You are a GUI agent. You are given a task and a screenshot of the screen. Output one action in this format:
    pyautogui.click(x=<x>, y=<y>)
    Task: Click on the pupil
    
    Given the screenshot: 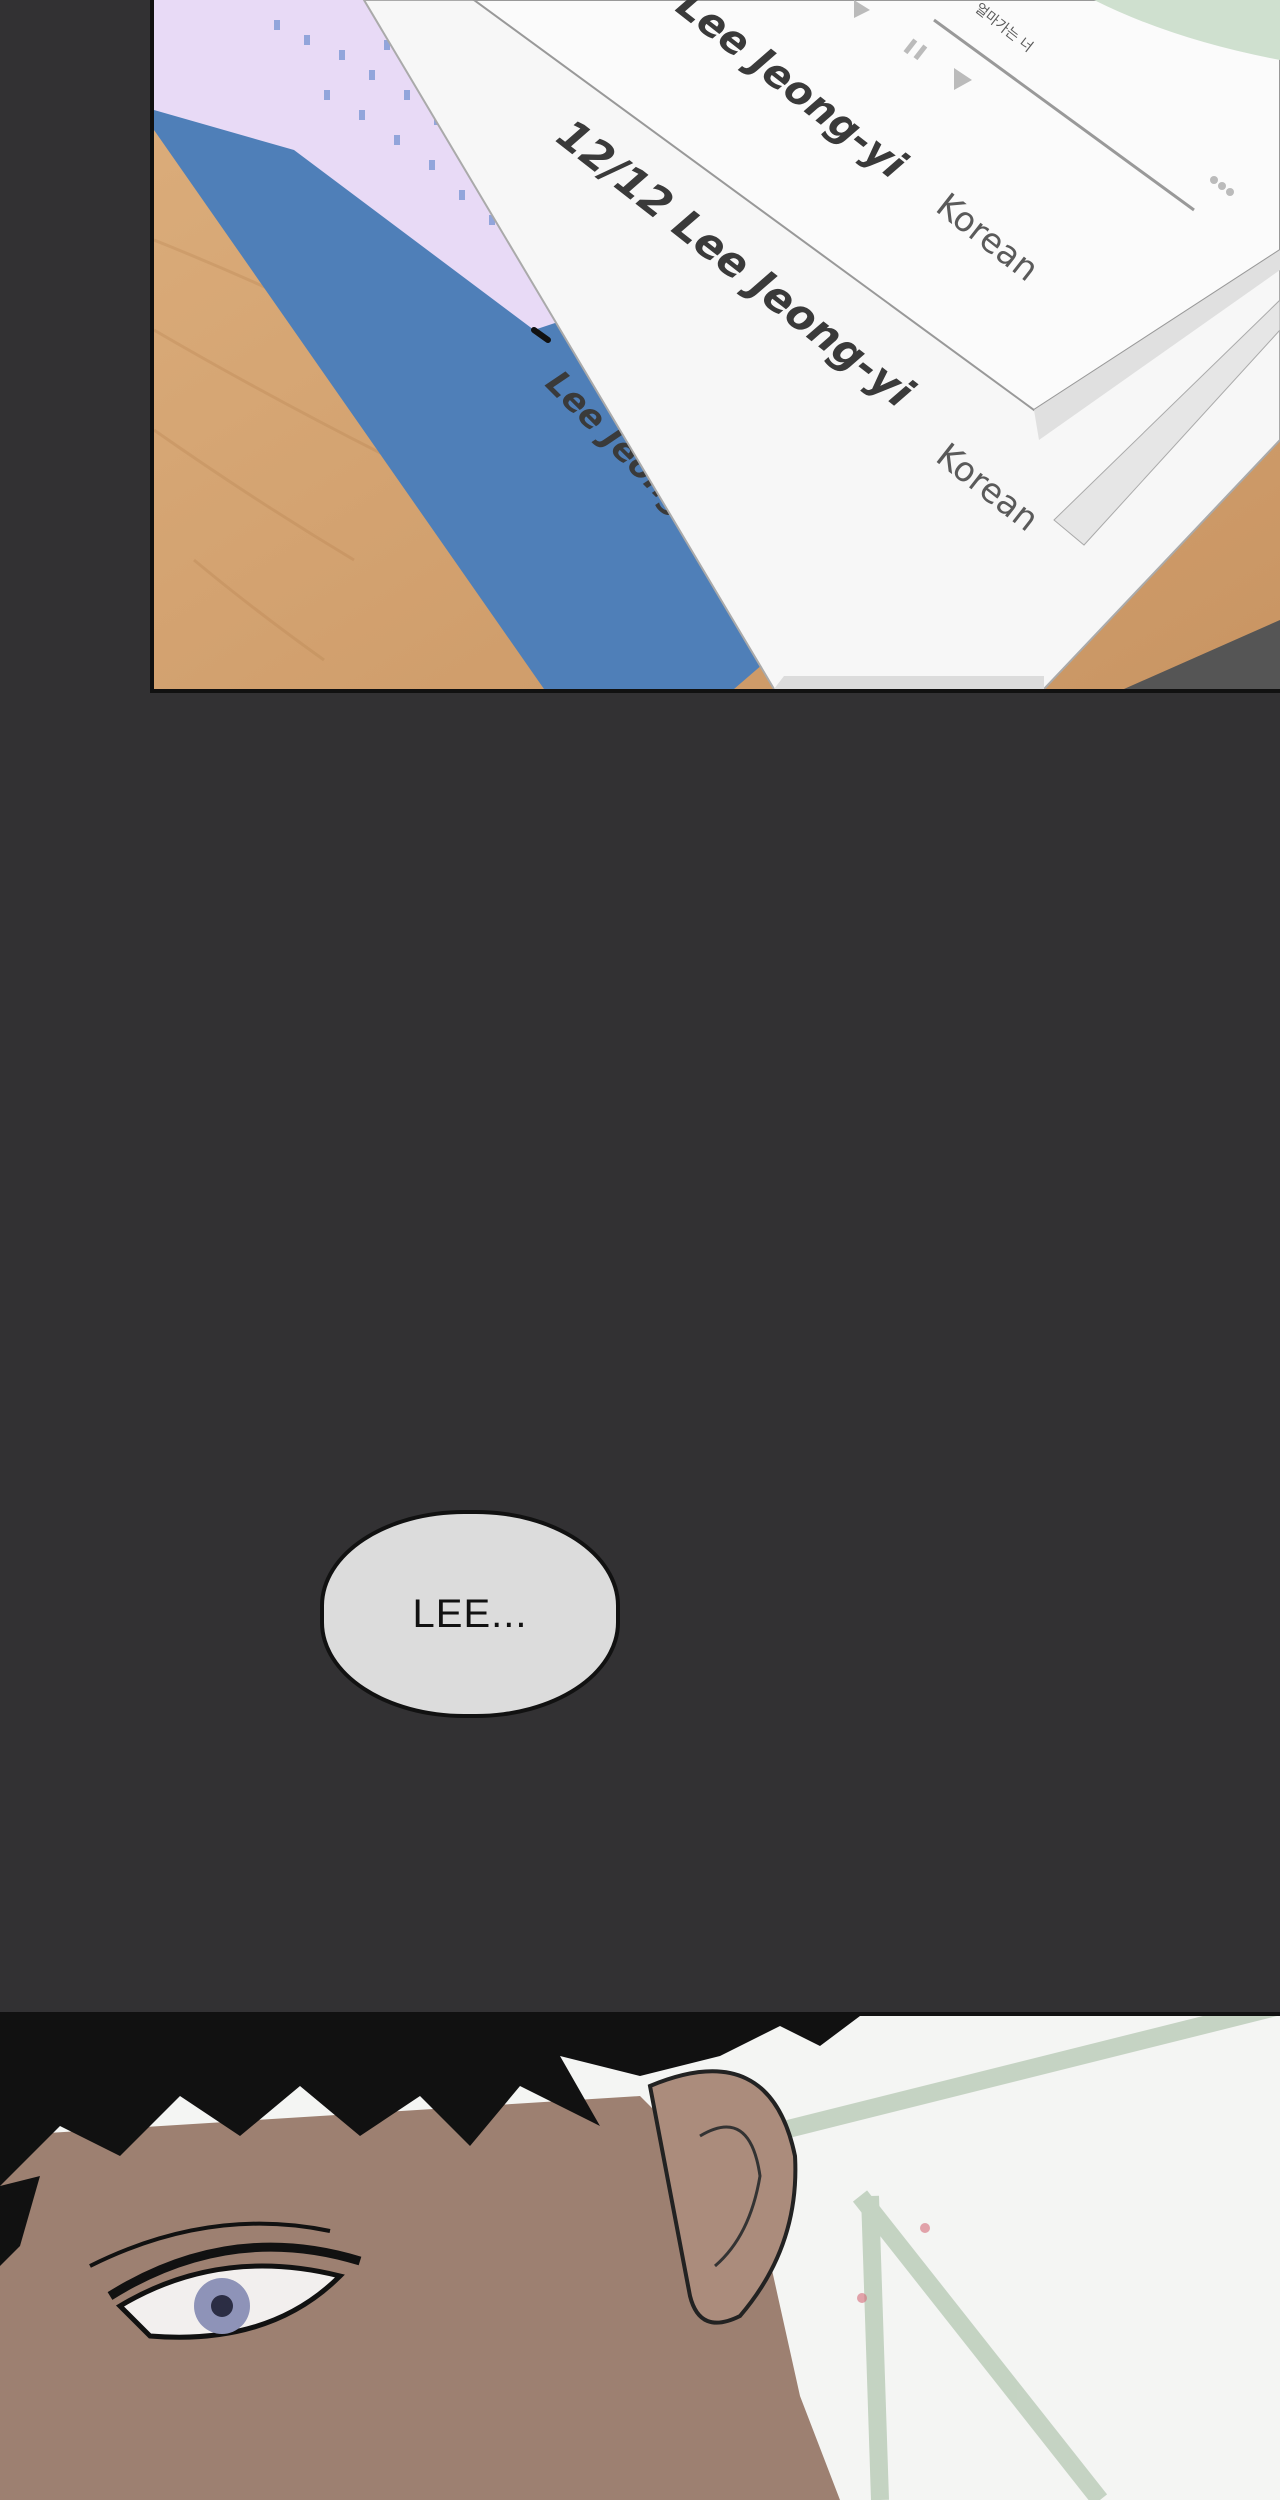 What is the action you would take?
    pyautogui.click(x=222, y=2306)
    